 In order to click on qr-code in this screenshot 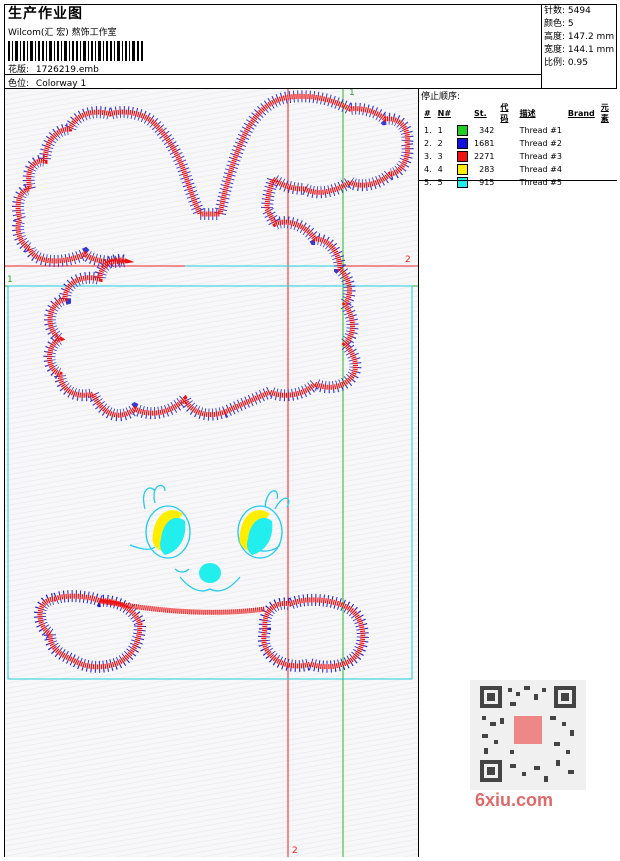, I will do `click(528, 735)`.